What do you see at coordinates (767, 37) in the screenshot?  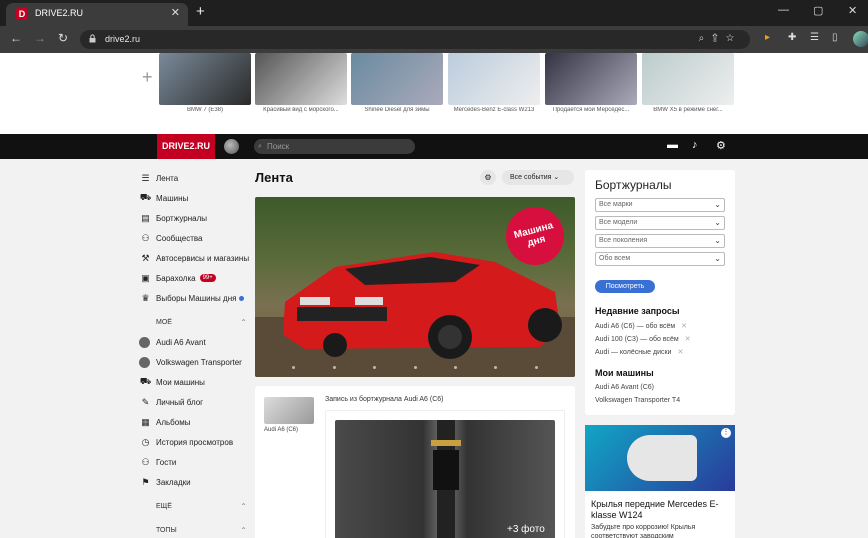 I see `extension-icon: ▸` at bounding box center [767, 37].